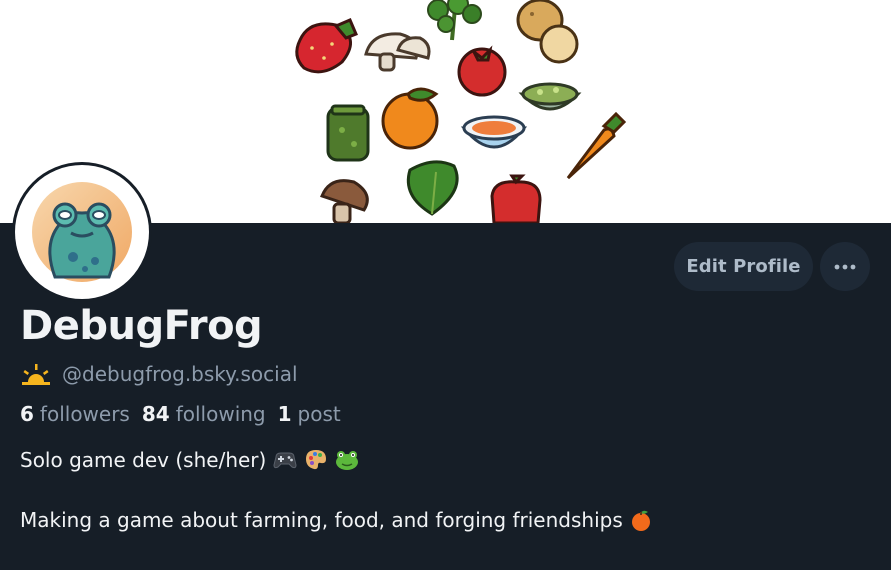 Image resolution: width=891 pixels, height=570 pixels. Describe the element at coordinates (397, 52) in the screenshot. I see `mushroom-icon` at that location.